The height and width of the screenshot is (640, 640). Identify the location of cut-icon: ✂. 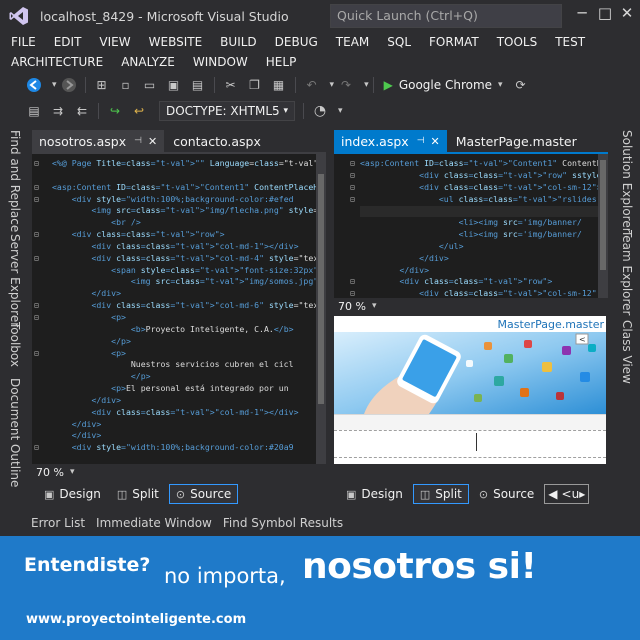
(231, 85).